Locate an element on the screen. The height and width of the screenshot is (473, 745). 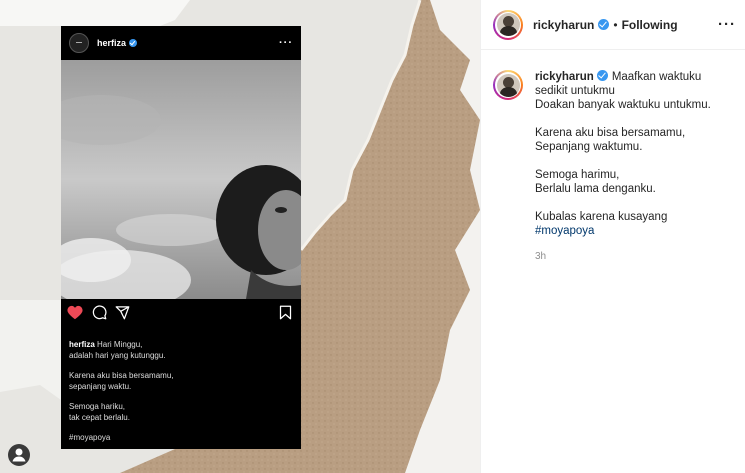
caption-line: Doakan banyak waktuku untukmu. is located at coordinates (623, 105).